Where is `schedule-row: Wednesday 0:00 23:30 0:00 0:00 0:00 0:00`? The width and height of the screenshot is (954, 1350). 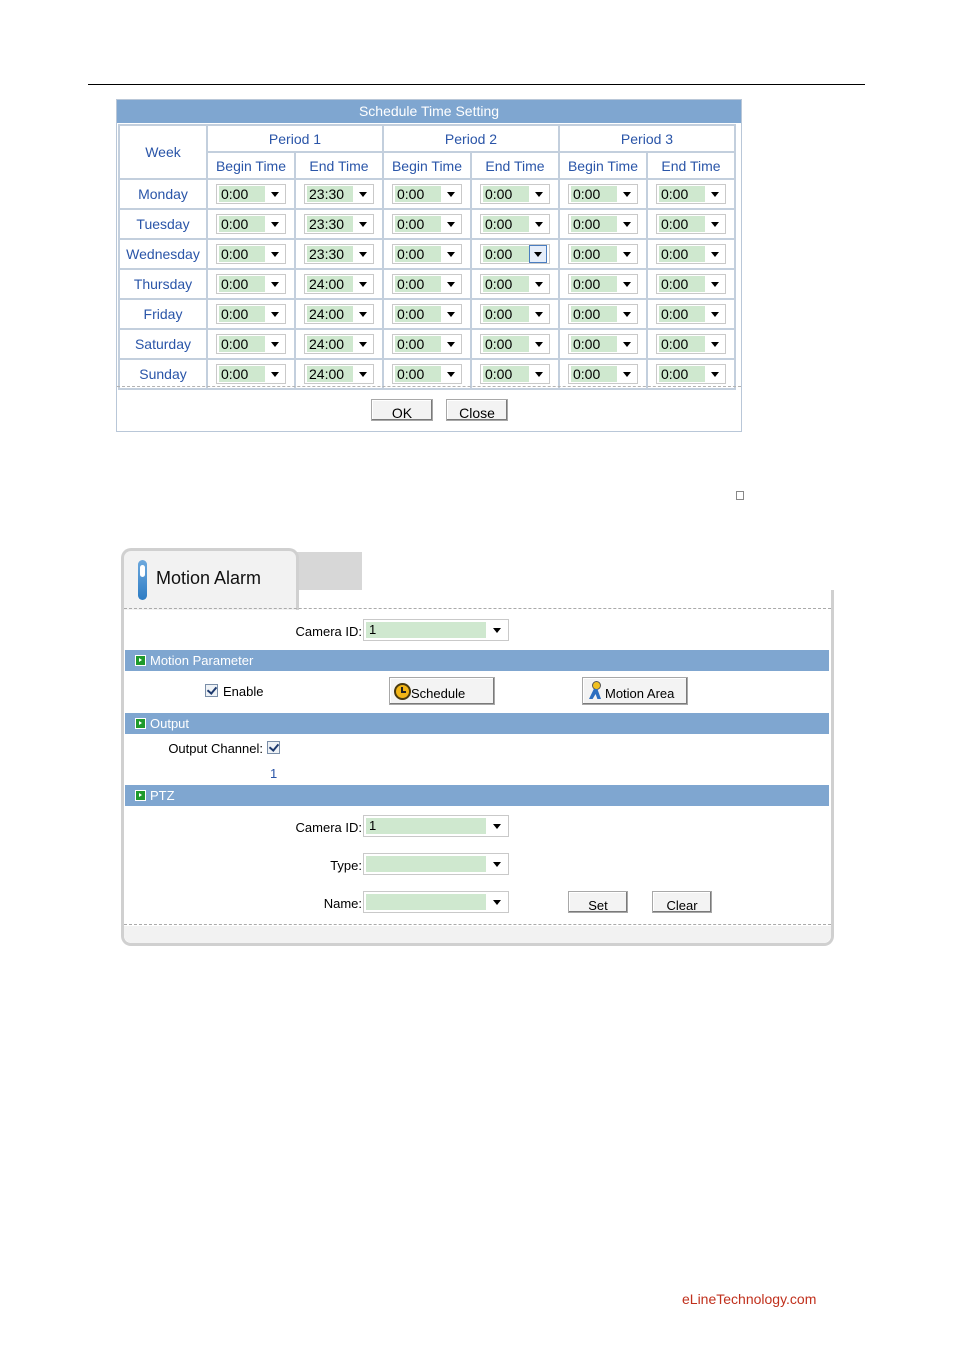 schedule-row: Wednesday 0:00 23:30 0:00 0:00 0:00 0:00 is located at coordinates (427, 254).